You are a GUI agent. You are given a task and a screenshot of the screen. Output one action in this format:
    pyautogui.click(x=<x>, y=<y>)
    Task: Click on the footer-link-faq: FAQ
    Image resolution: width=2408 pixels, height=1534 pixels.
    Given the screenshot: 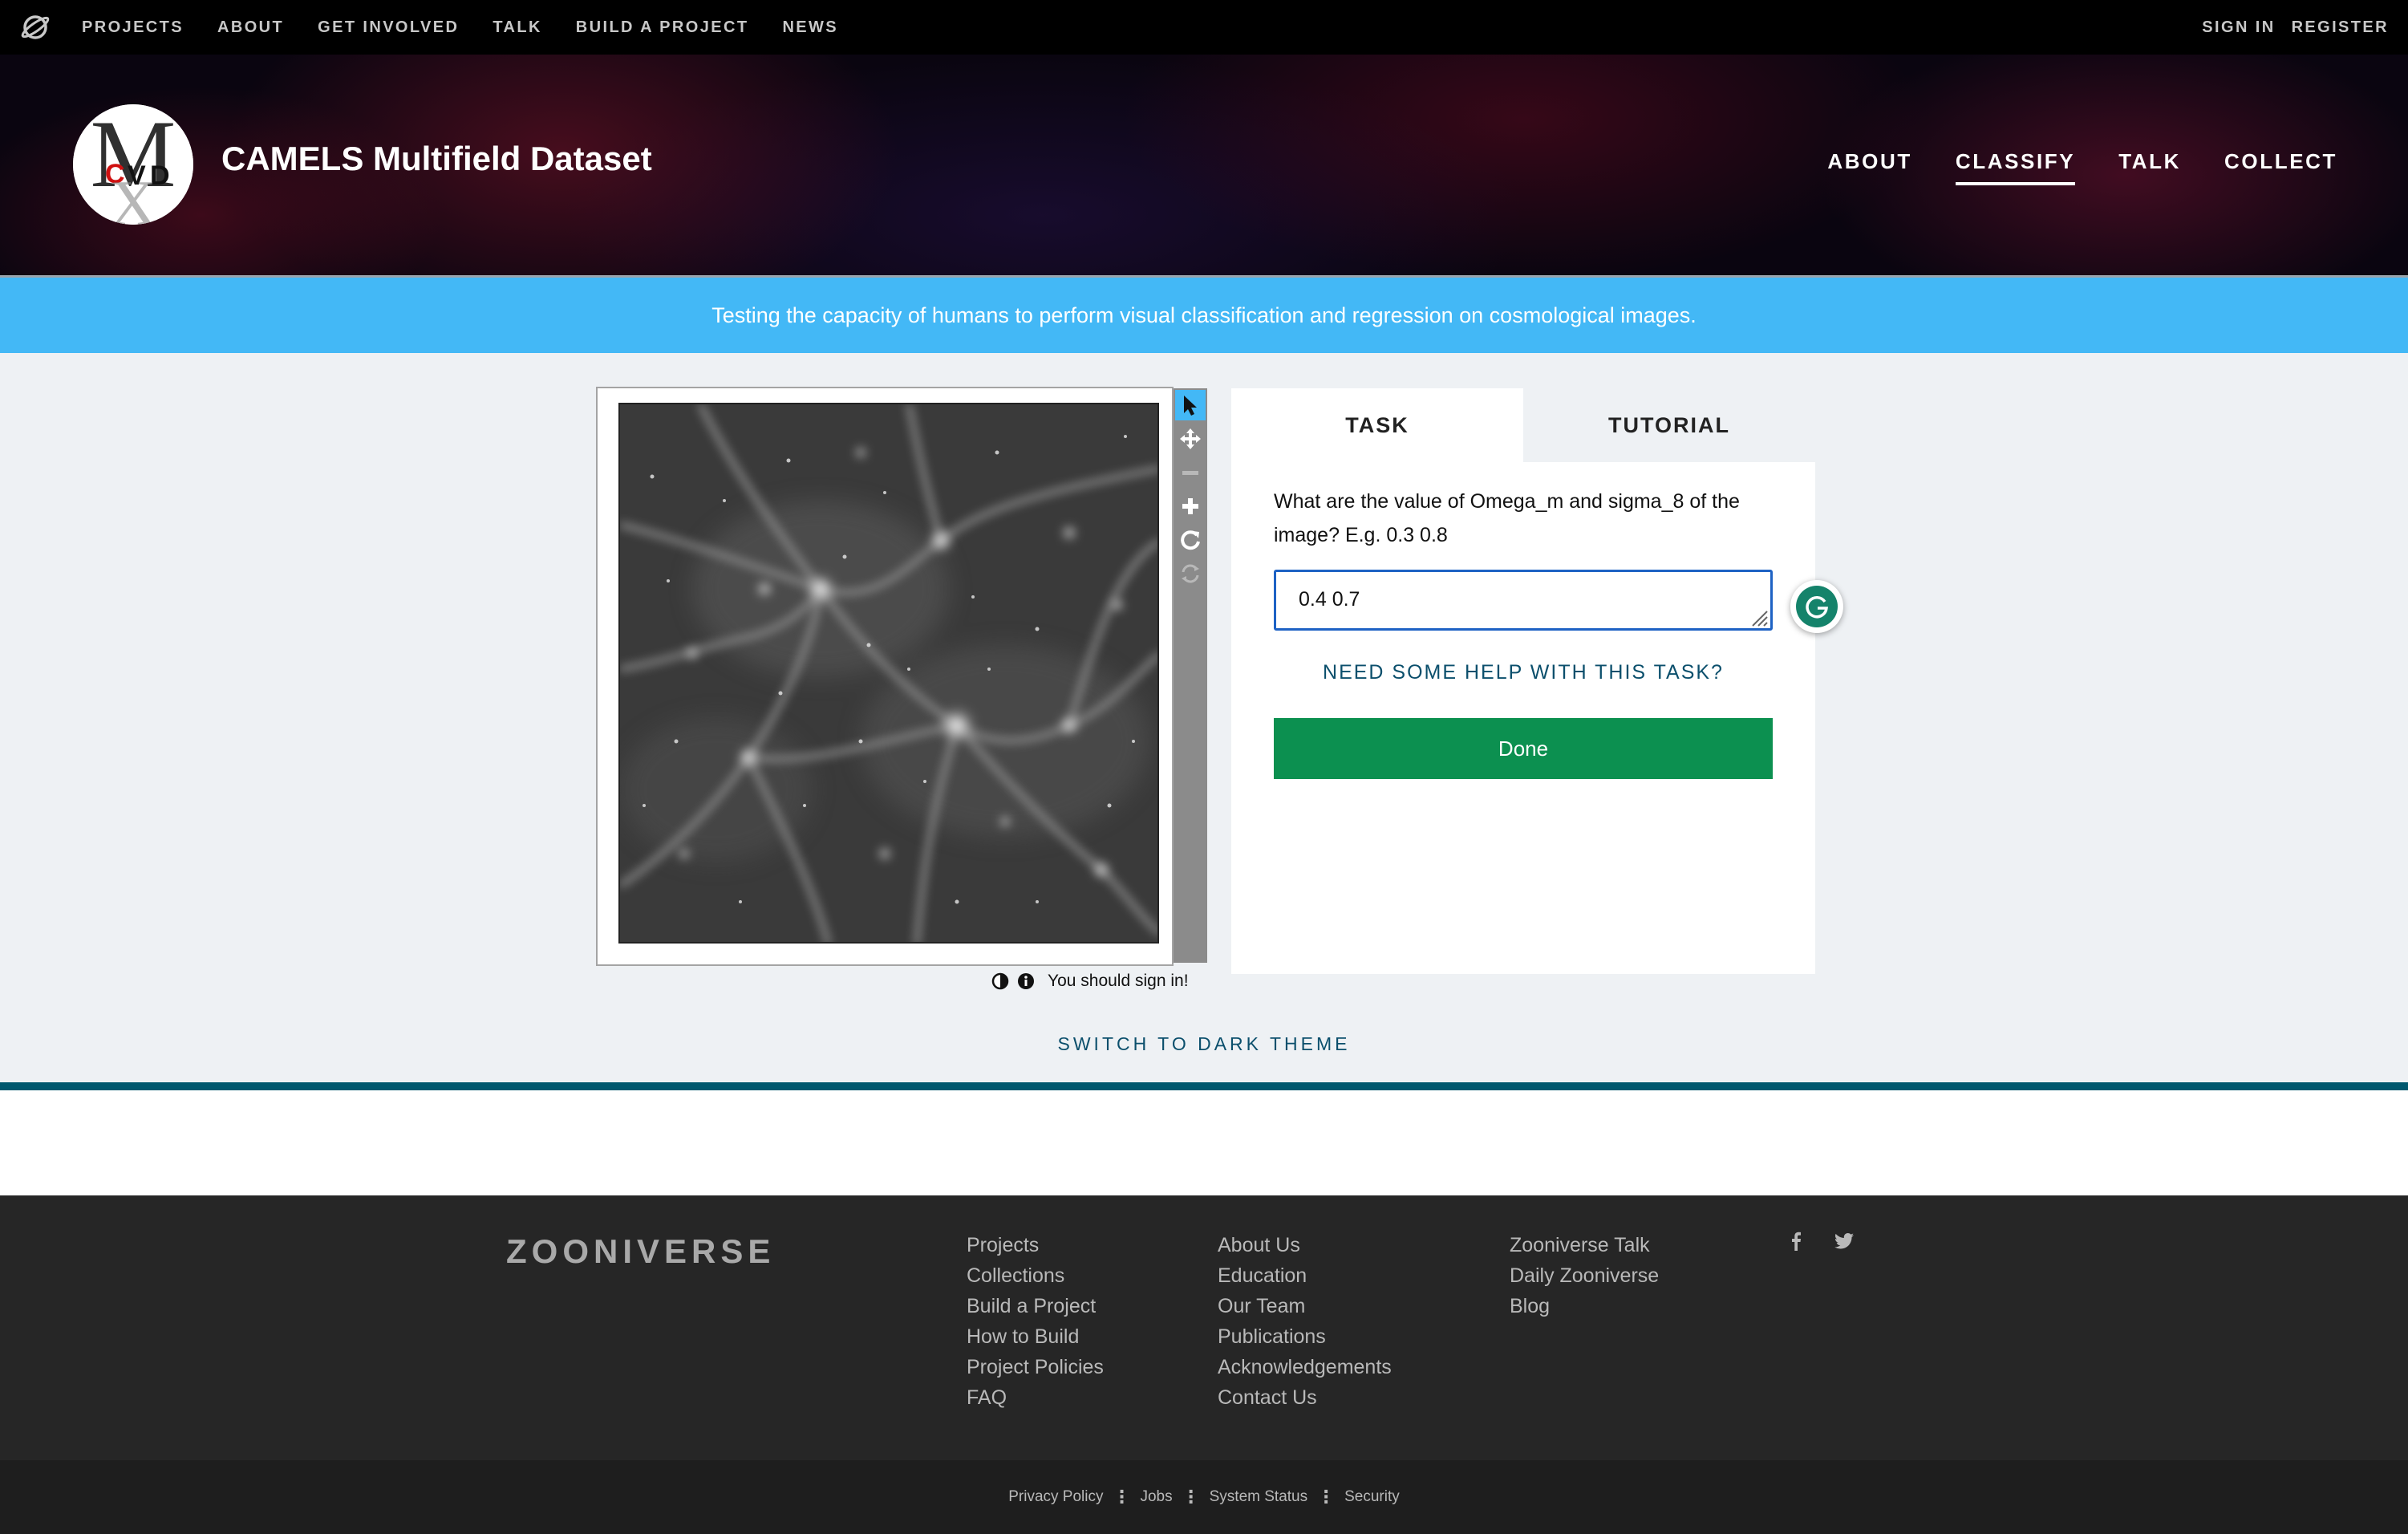 What is the action you would take?
    pyautogui.click(x=1035, y=1398)
    